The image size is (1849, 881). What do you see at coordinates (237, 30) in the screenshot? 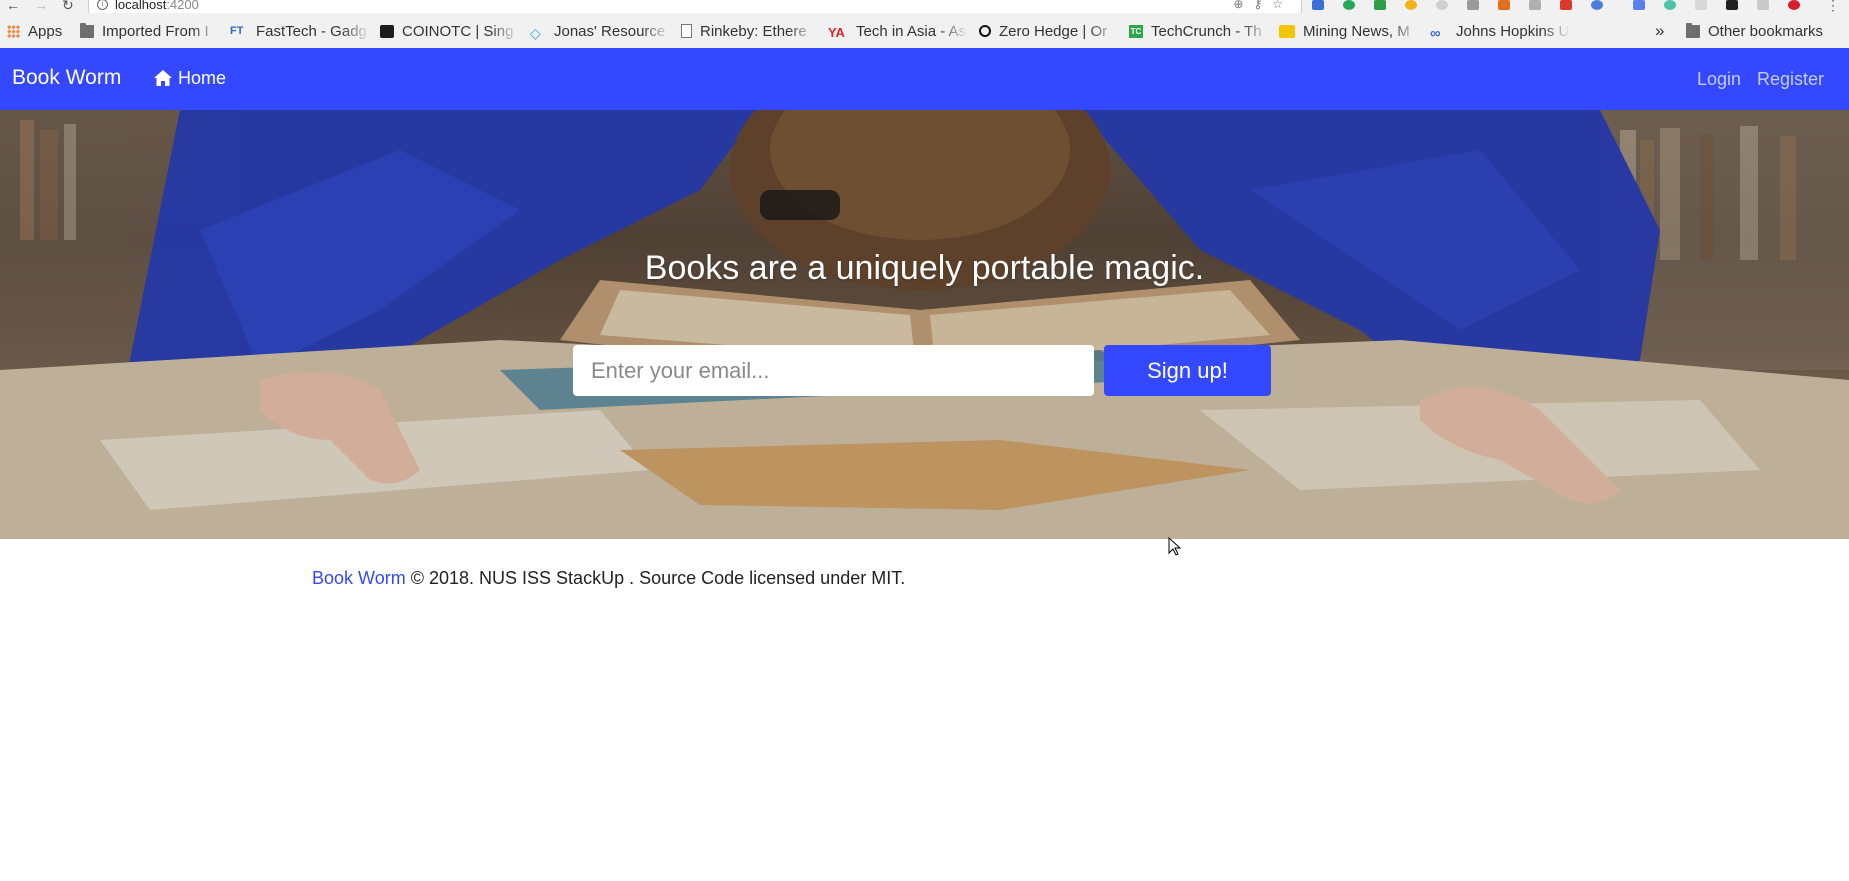
I see `fasttech-icon: FT` at bounding box center [237, 30].